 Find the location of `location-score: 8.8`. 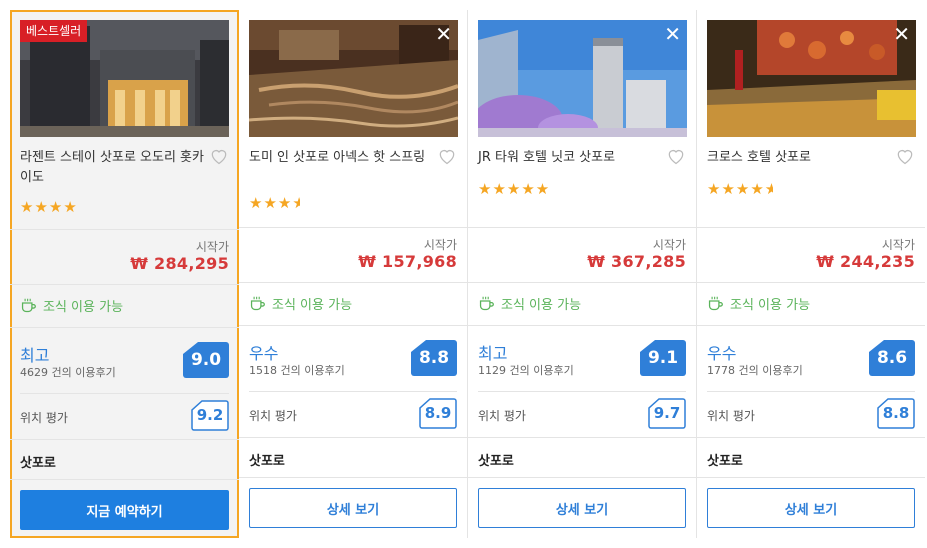

location-score: 8.8 is located at coordinates (896, 413).